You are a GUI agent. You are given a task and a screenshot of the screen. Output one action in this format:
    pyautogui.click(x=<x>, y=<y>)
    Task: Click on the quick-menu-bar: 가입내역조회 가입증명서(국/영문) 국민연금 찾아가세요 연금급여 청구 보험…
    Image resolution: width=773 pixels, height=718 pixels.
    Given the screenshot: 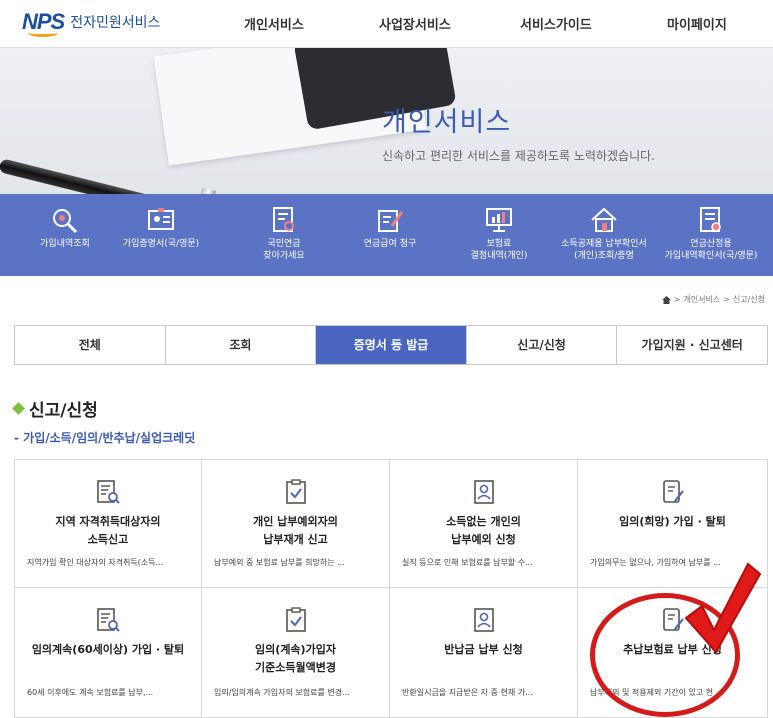 What is the action you would take?
    pyautogui.click(x=386, y=235)
    